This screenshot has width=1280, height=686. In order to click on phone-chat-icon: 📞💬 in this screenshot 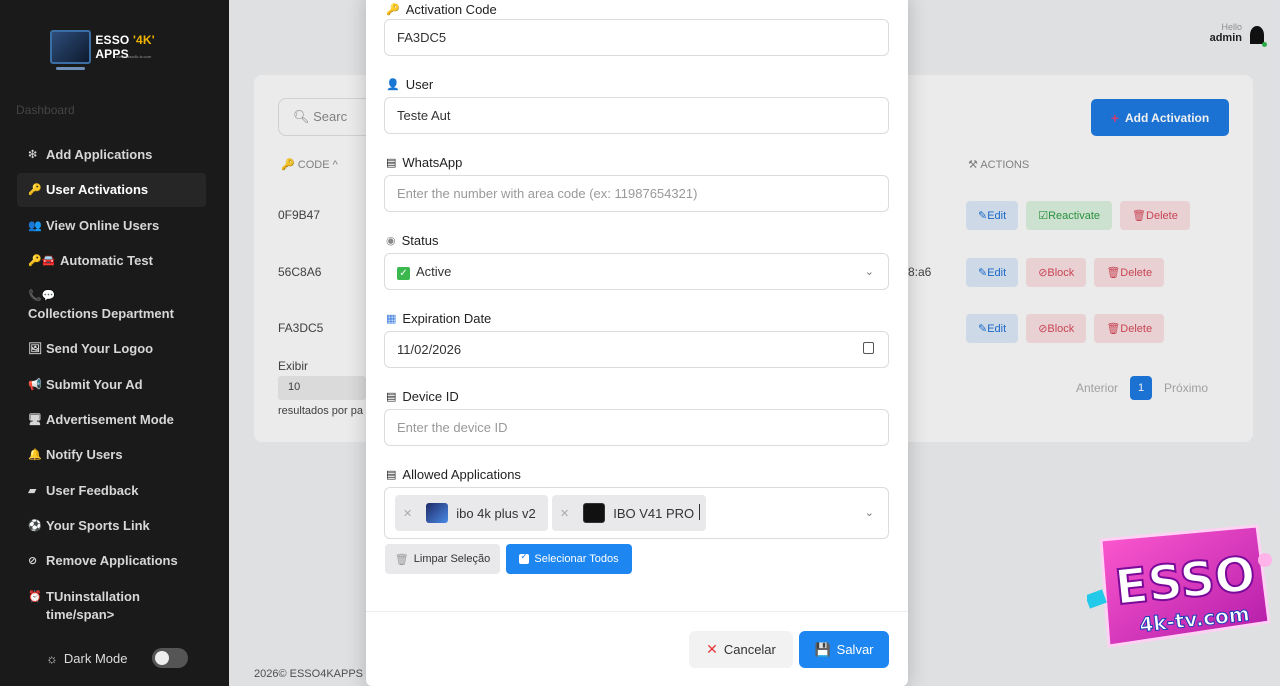, I will do `click(42, 296)`.